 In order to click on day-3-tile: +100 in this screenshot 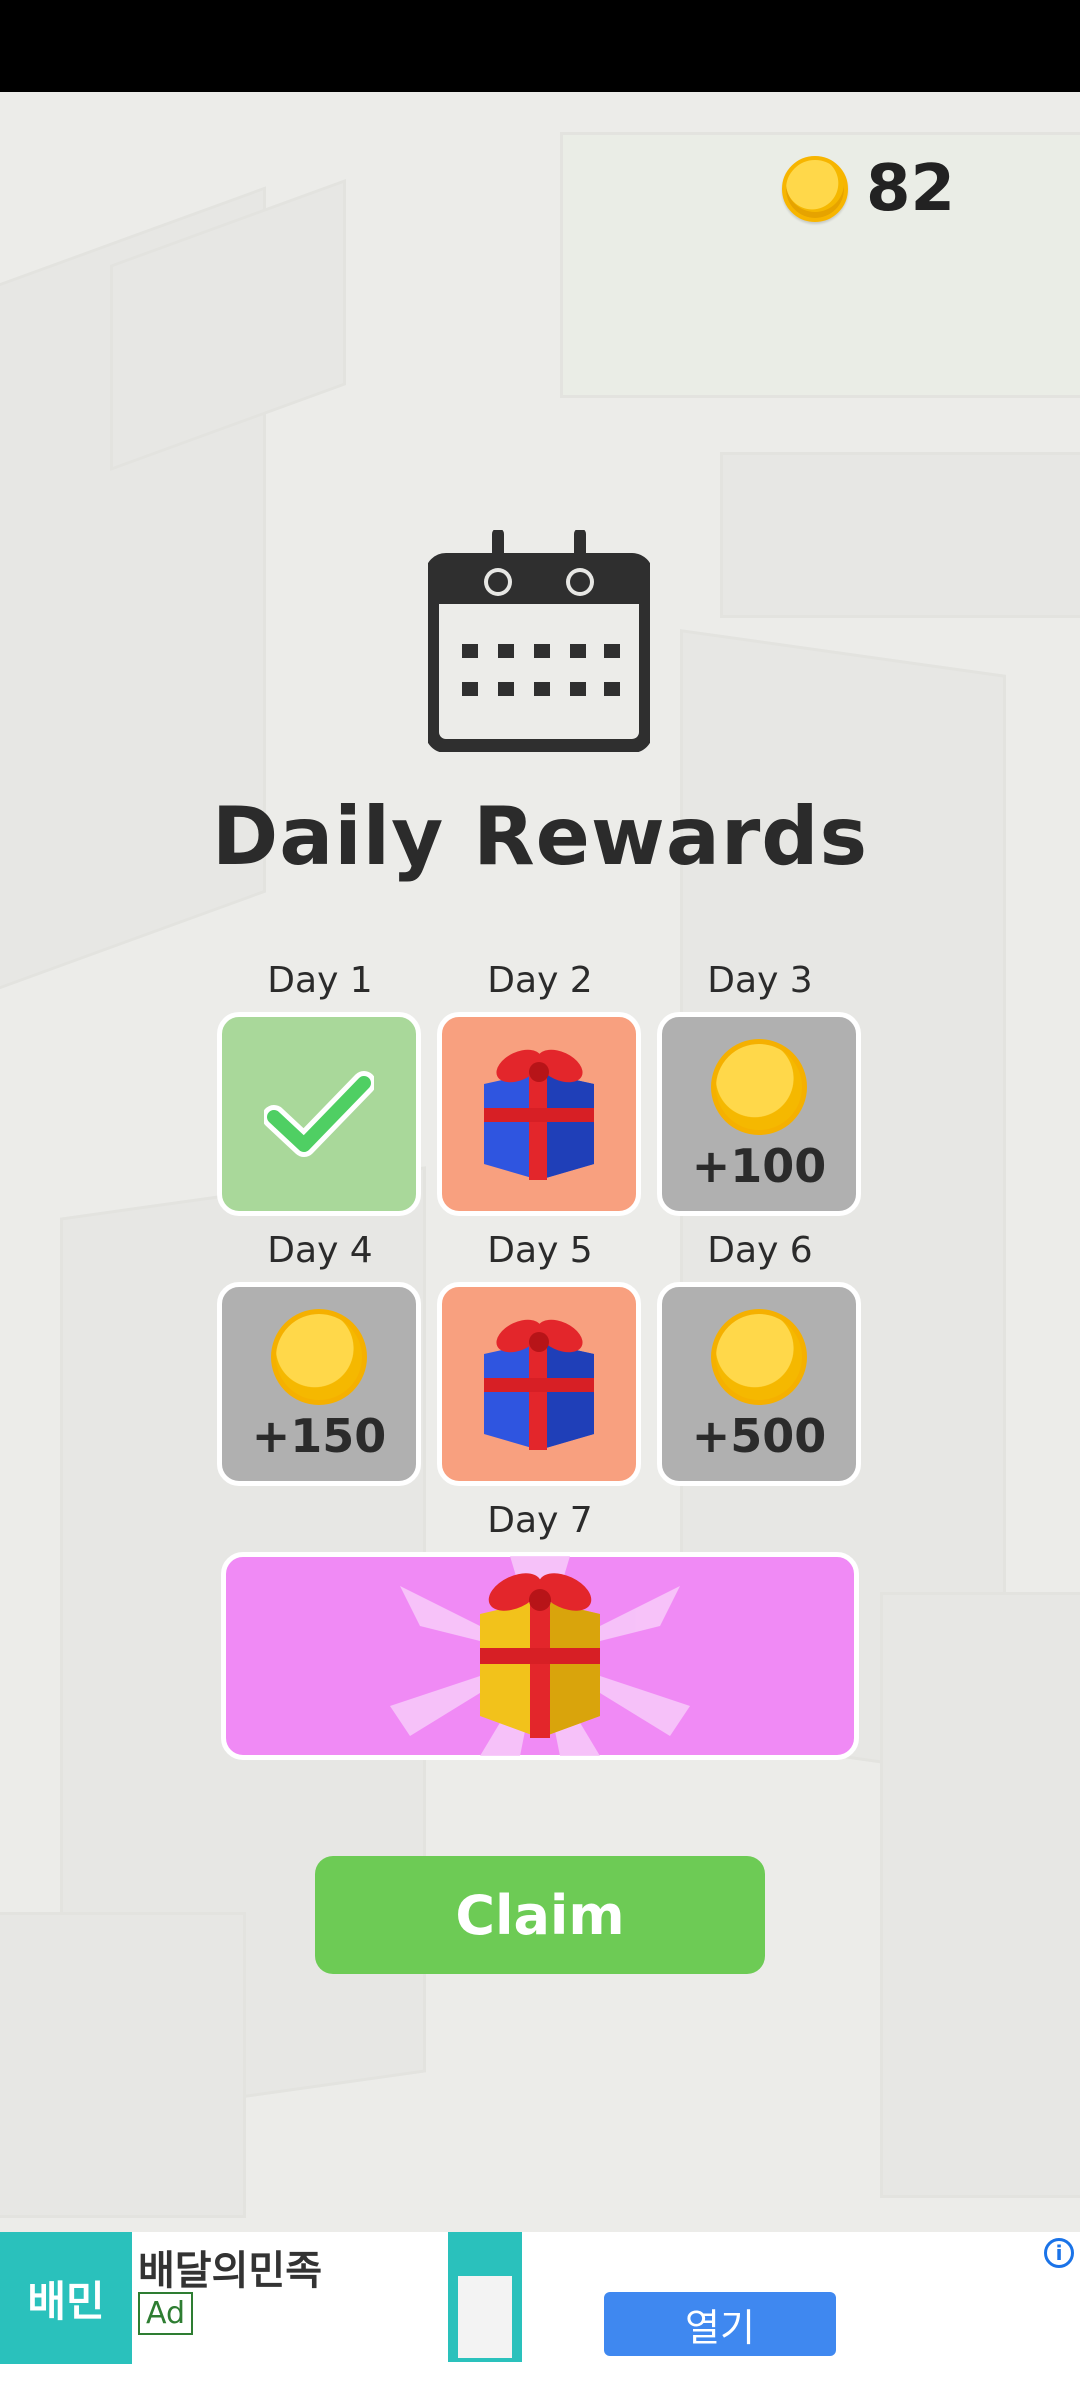, I will do `click(759, 1114)`.